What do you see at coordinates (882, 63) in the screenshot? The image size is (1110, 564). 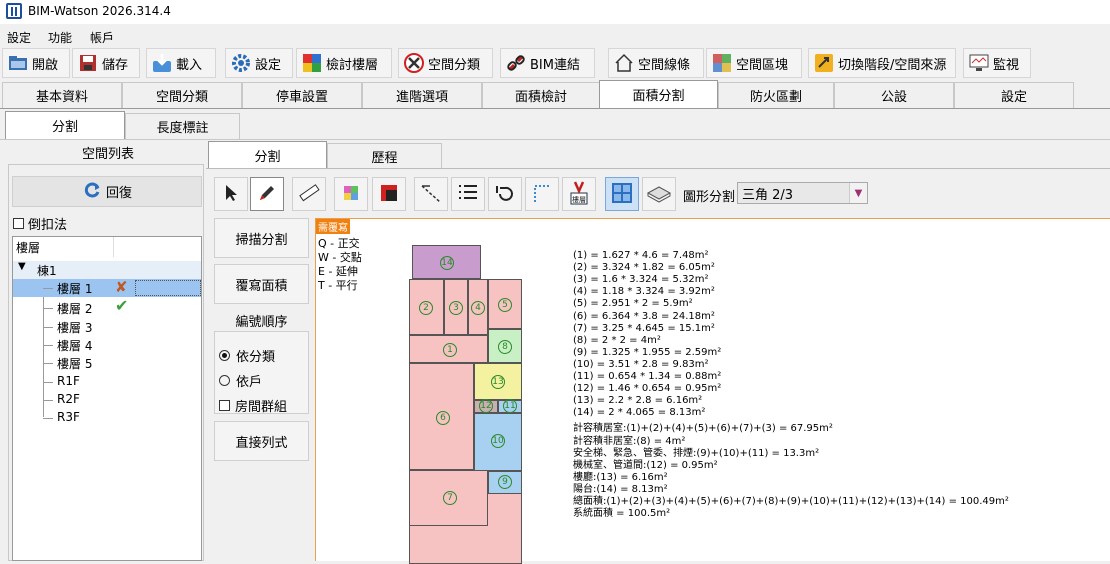 I see `switch-phase-button: 切換階段/空間來源` at bounding box center [882, 63].